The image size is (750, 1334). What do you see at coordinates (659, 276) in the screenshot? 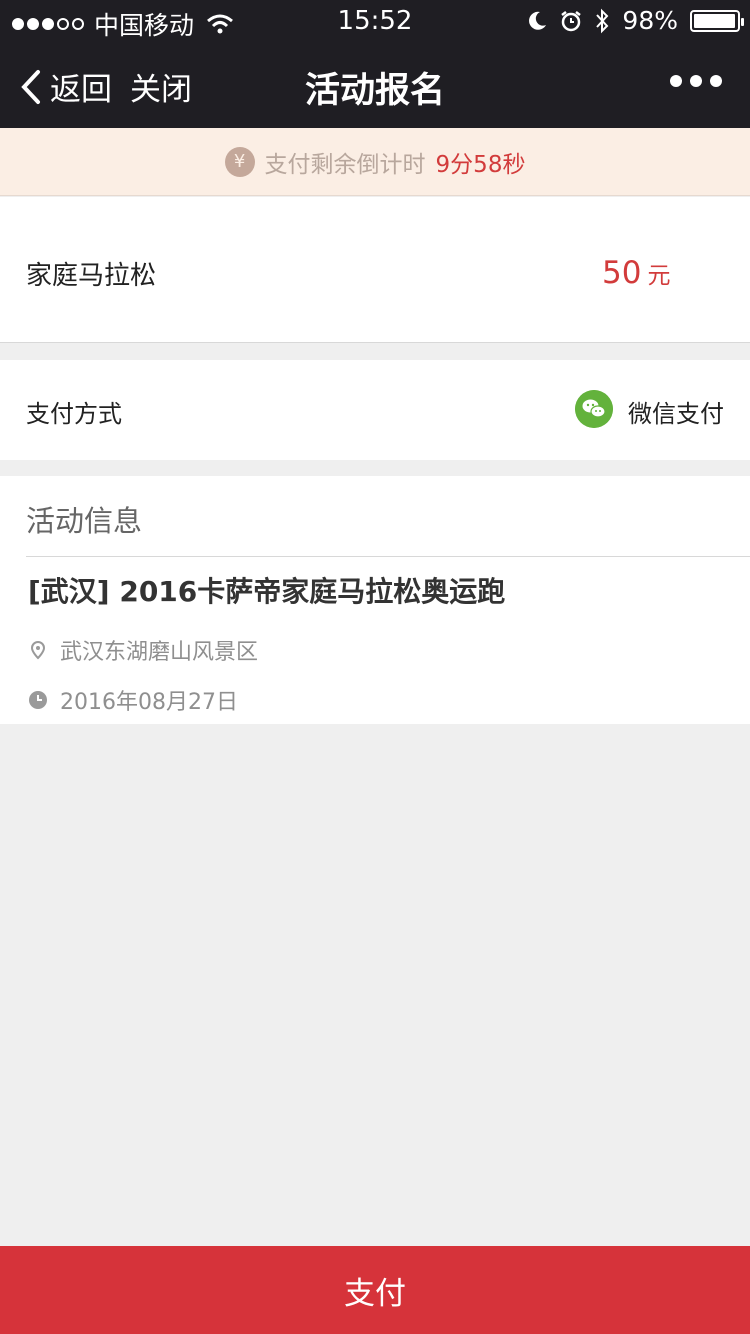
I see `price-unit: 元` at bounding box center [659, 276].